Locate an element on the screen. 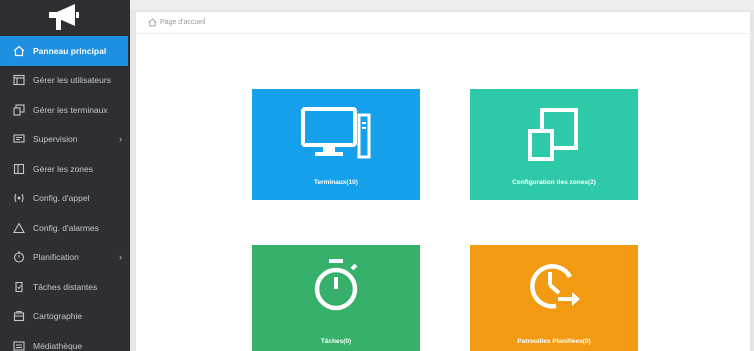  sidebar-item-cartographie: Cartographie is located at coordinates (65, 317).